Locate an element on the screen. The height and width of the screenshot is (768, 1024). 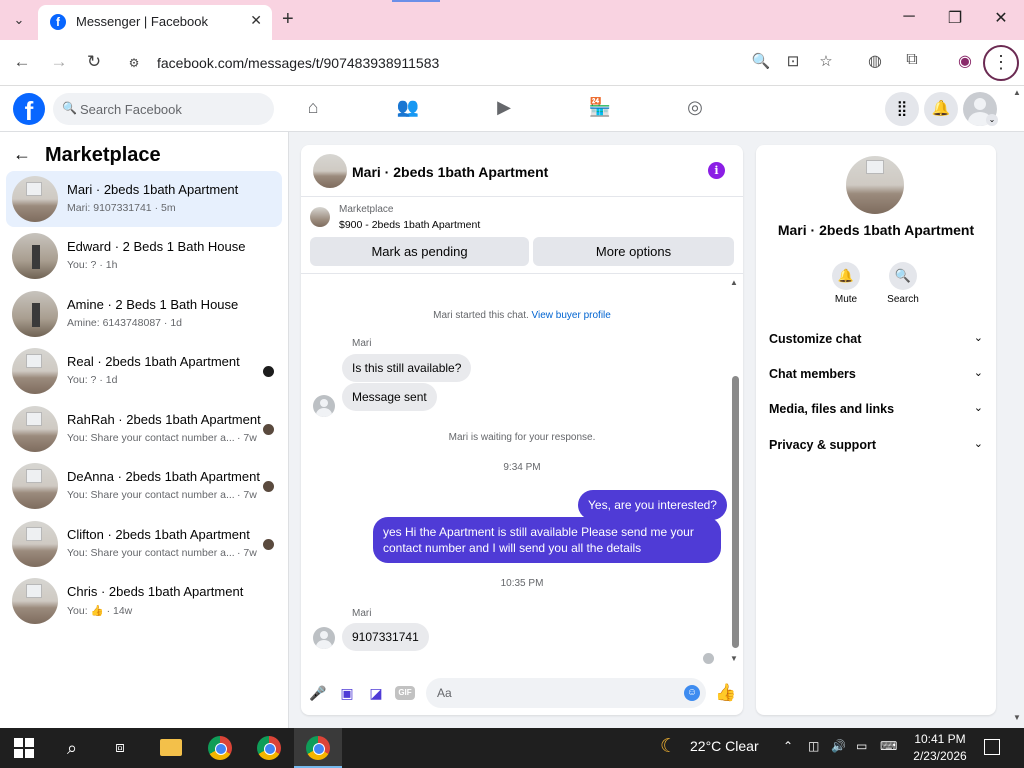
facebook-search: 🔍 Search Facebook is located at coordinates (163, 109).